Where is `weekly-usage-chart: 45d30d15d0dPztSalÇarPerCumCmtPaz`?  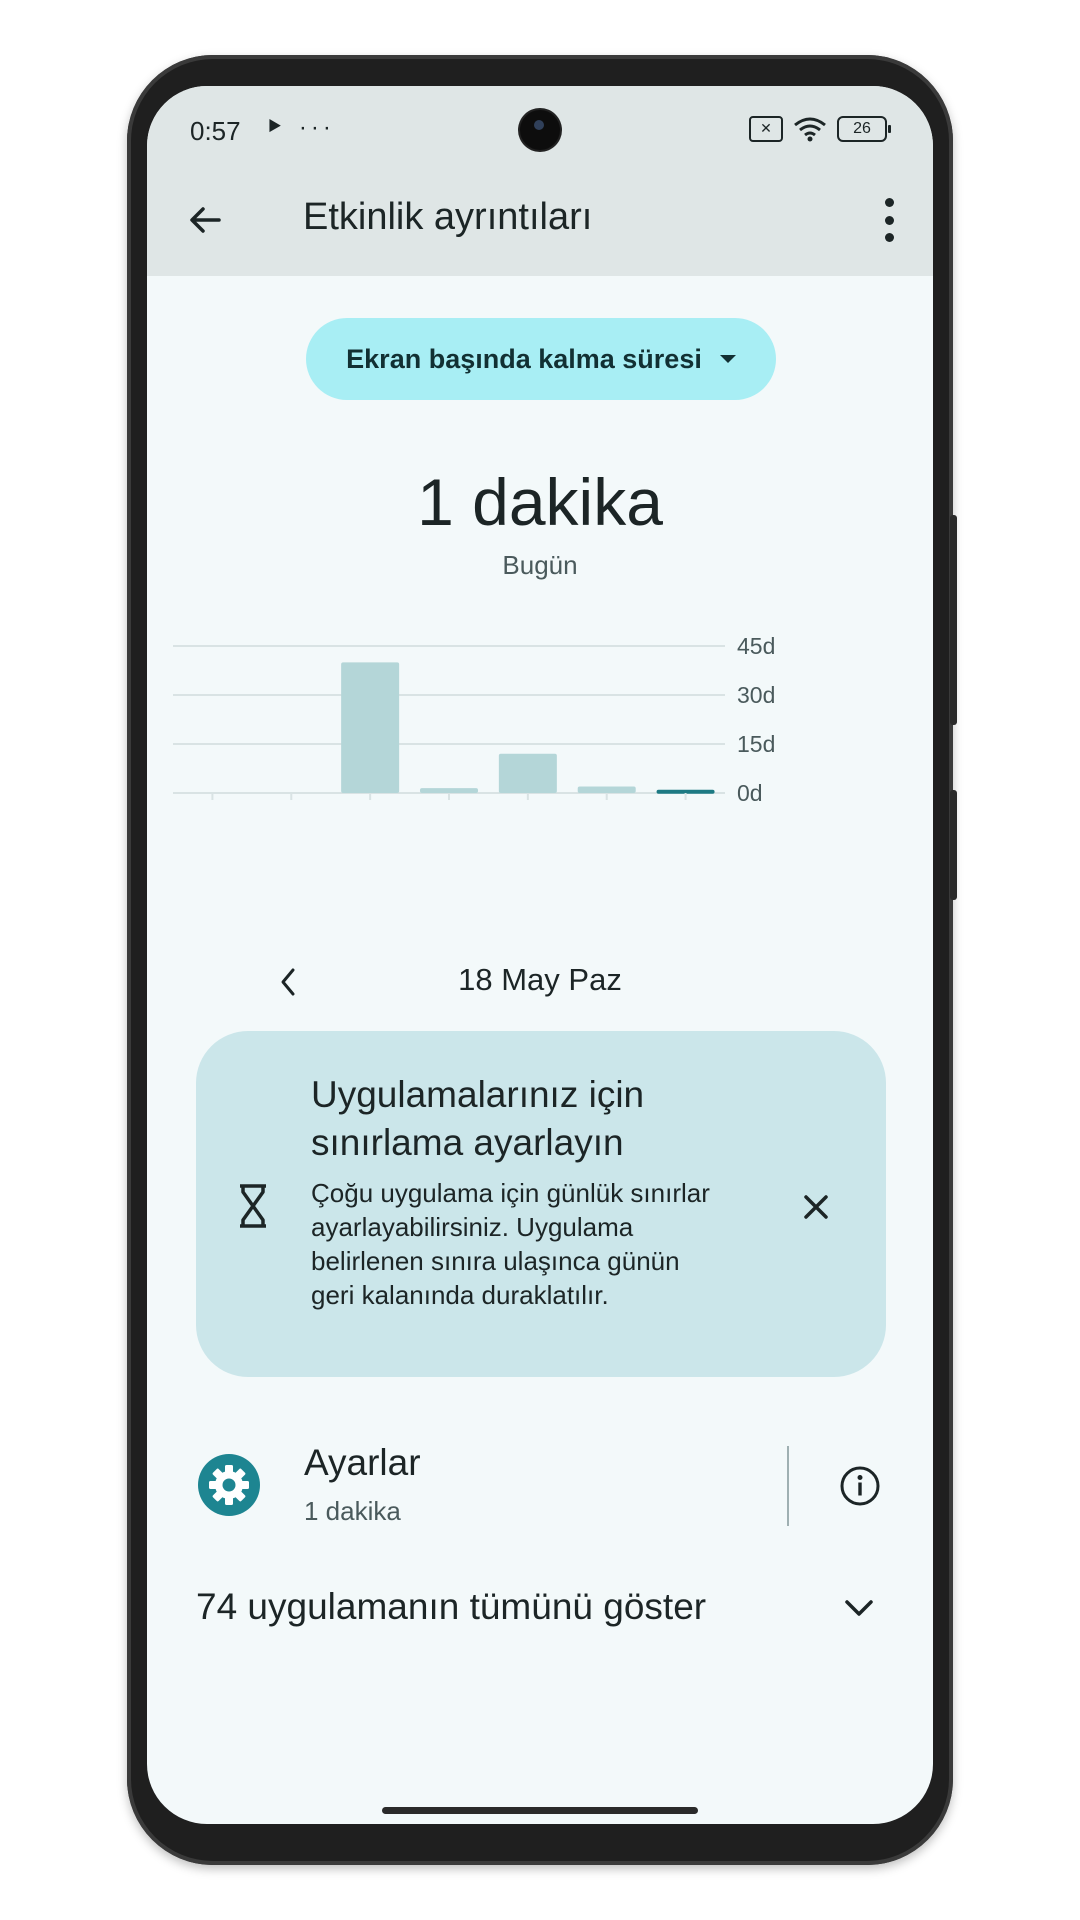 weekly-usage-chart: 45d30d15d0dPztSalÇarPerCumCmtPaz is located at coordinates (474, 721).